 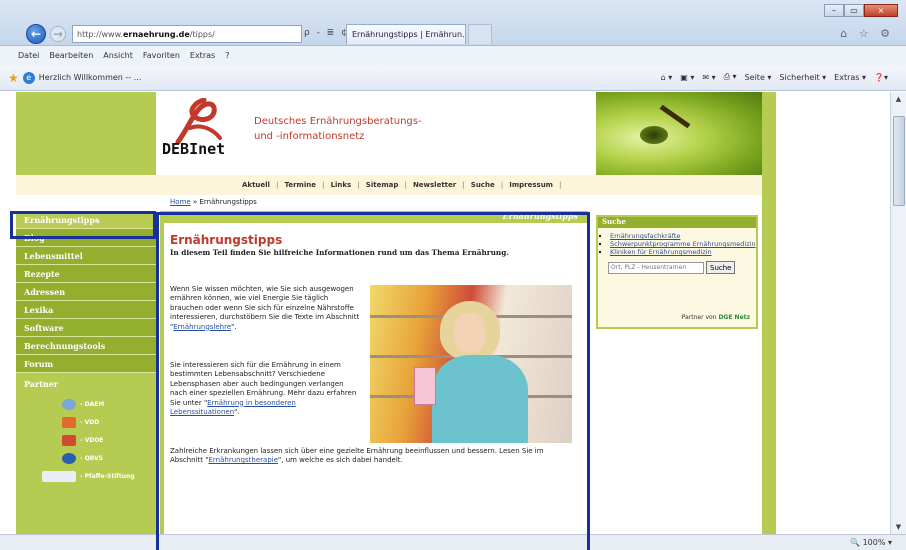 What do you see at coordinates (898, 99) in the screenshot?
I see `scroll-up-icon: ▲` at bounding box center [898, 99].